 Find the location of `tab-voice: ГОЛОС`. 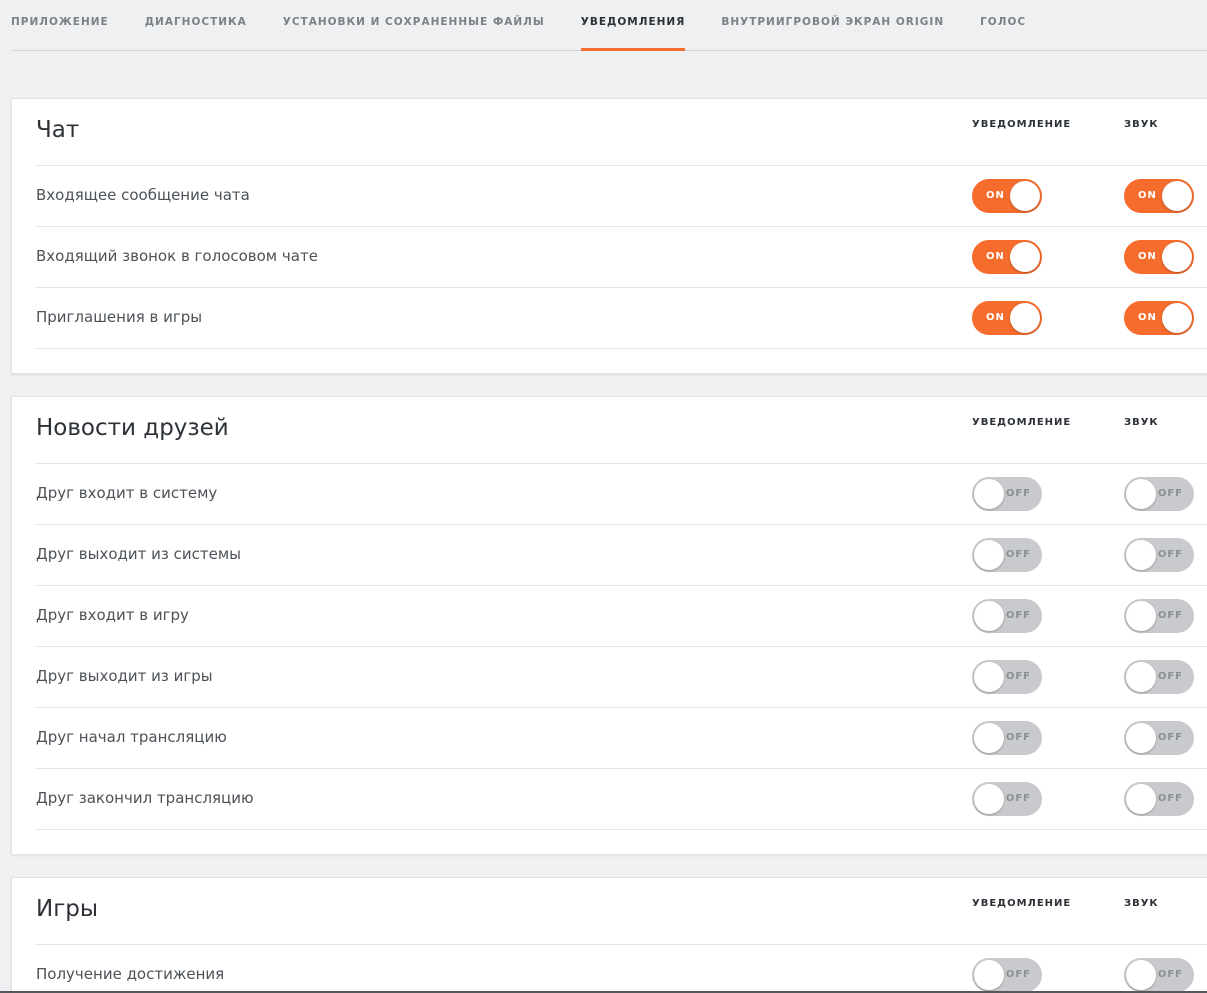

tab-voice: ГОЛОС is located at coordinates (1003, 25).